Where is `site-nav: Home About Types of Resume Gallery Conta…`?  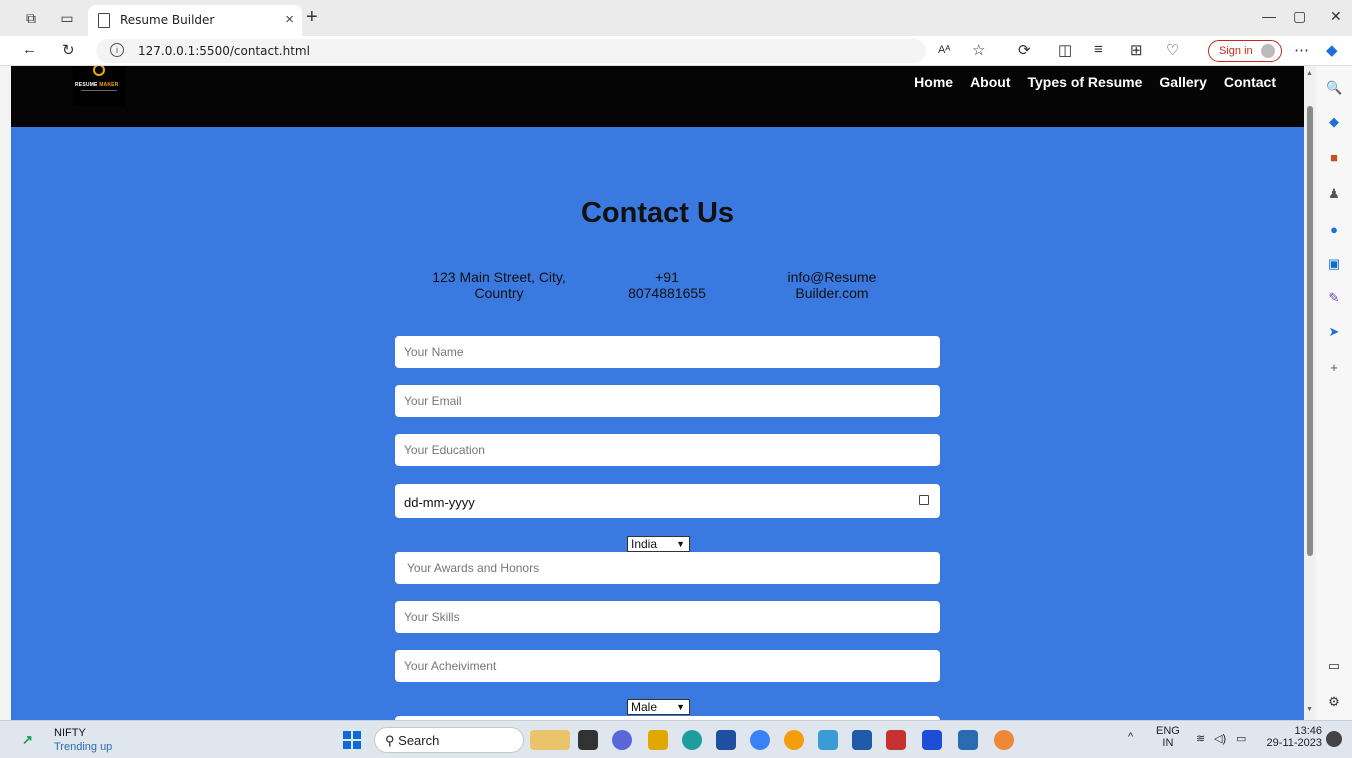
site-nav: Home About Types of Resume Gallery Conta… is located at coordinates (1095, 82).